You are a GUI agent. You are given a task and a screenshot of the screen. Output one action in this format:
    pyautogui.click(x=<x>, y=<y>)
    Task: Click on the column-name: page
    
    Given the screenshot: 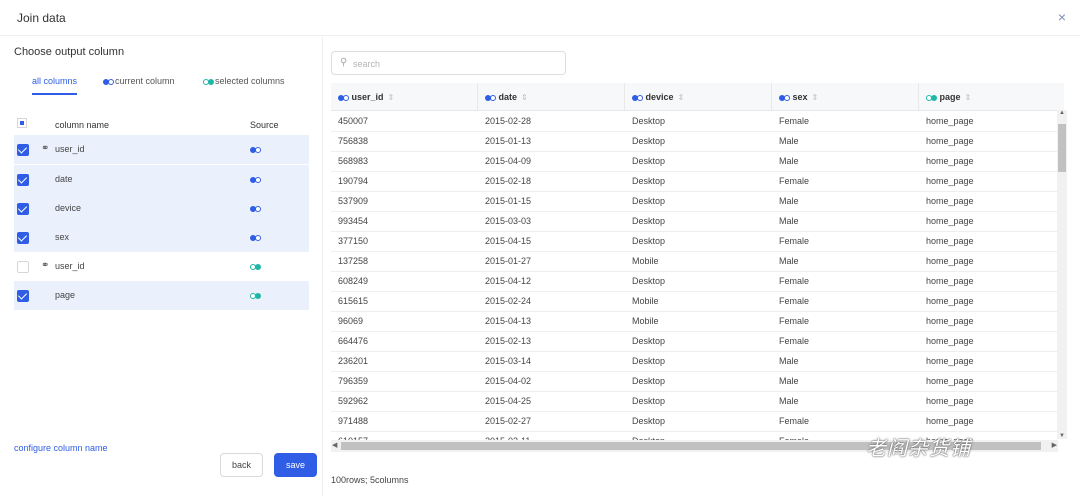 What is the action you would take?
    pyautogui.click(x=65, y=295)
    